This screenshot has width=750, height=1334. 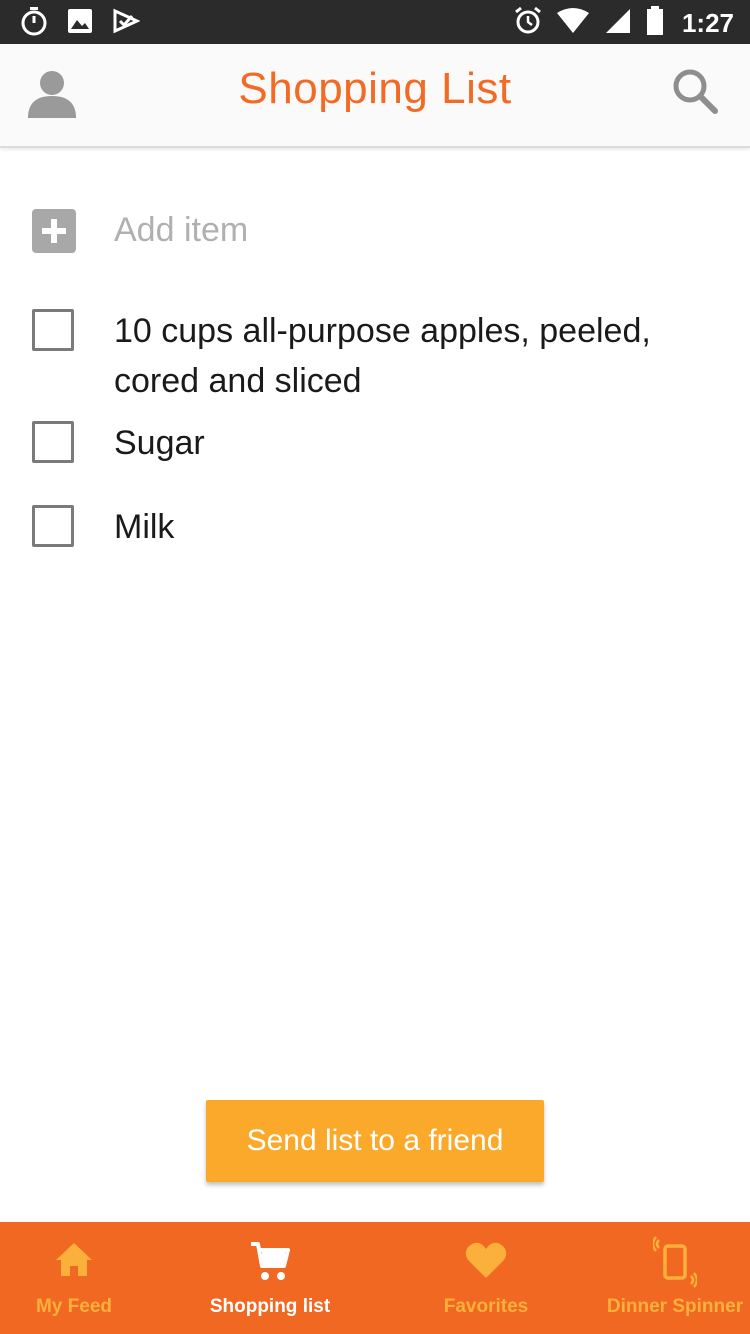 What do you see at coordinates (372, 443) in the screenshot?
I see `list-item: Sugar` at bounding box center [372, 443].